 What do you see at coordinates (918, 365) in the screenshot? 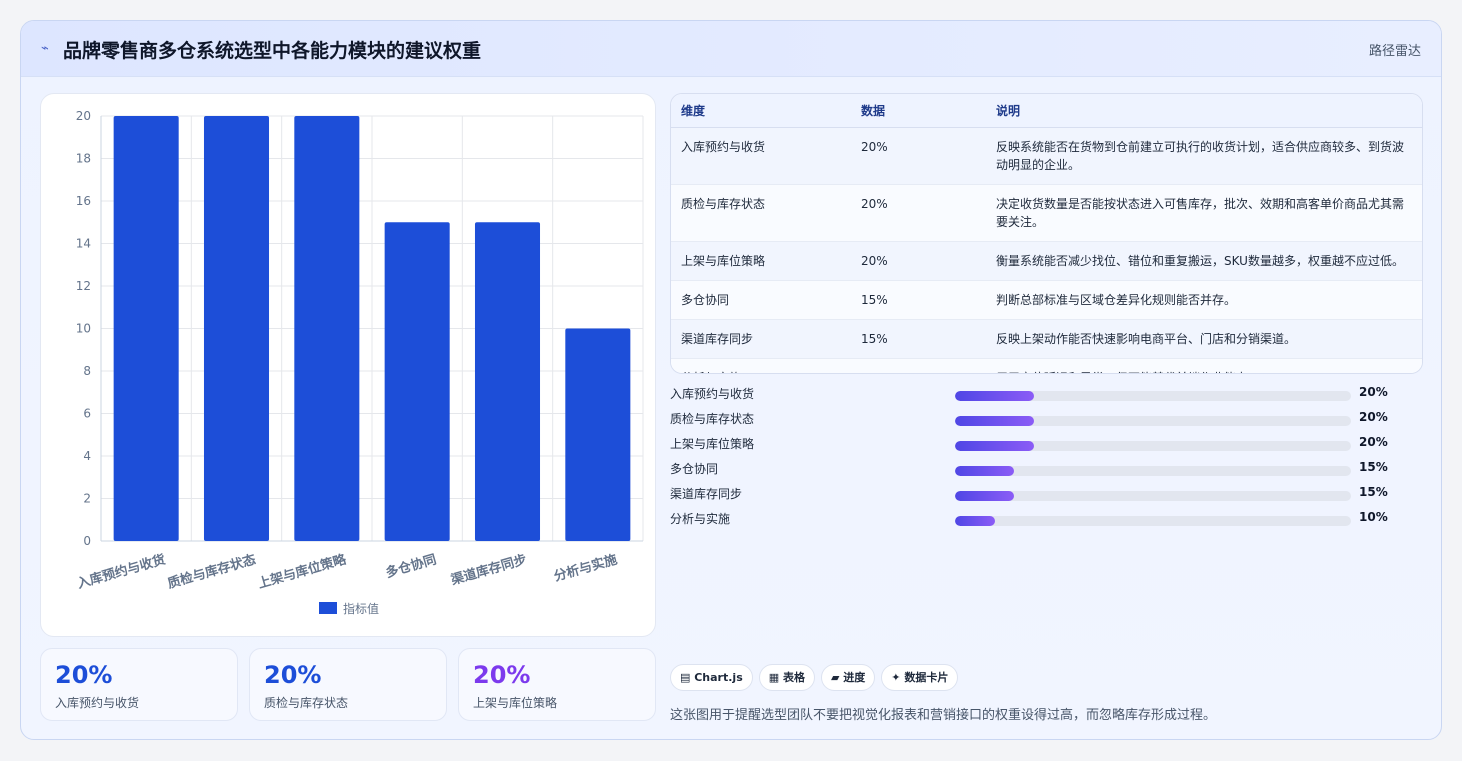
I see `table-cell: 10%` at bounding box center [918, 365].